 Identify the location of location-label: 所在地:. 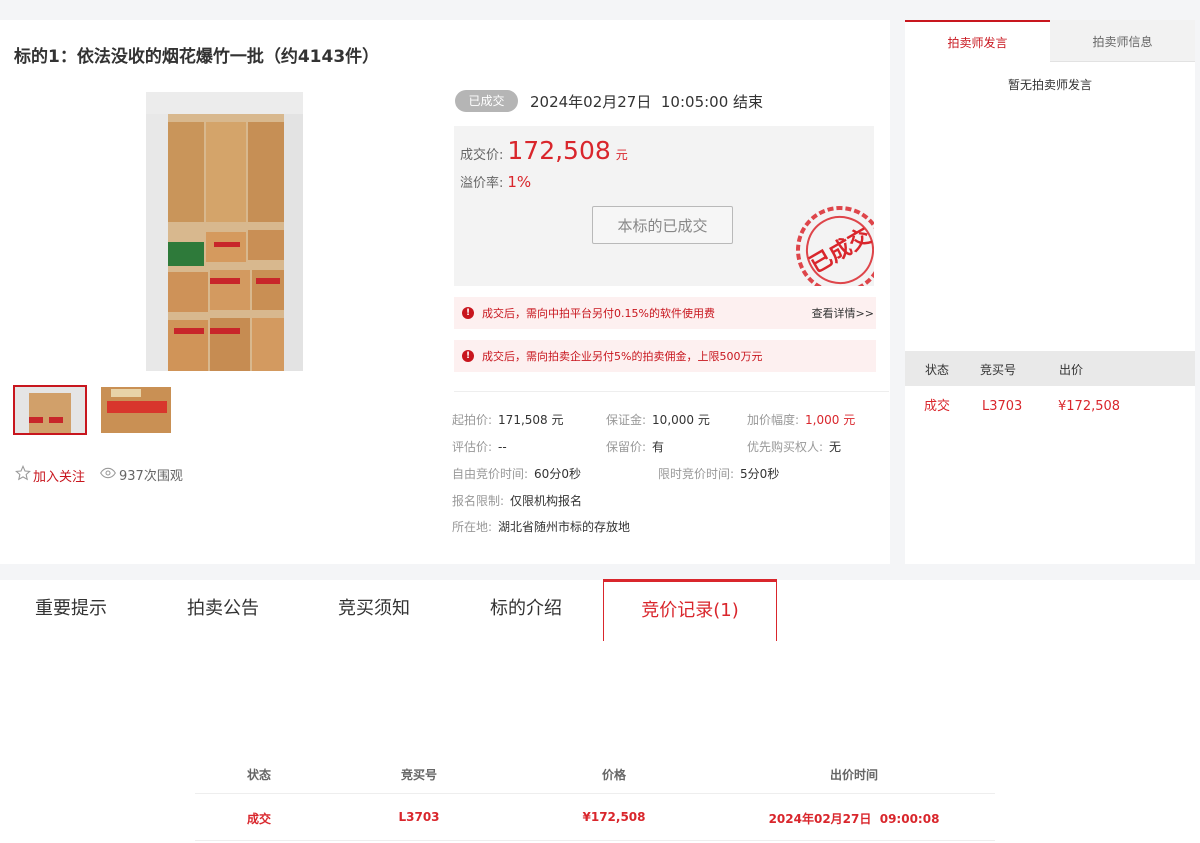
(472, 527).